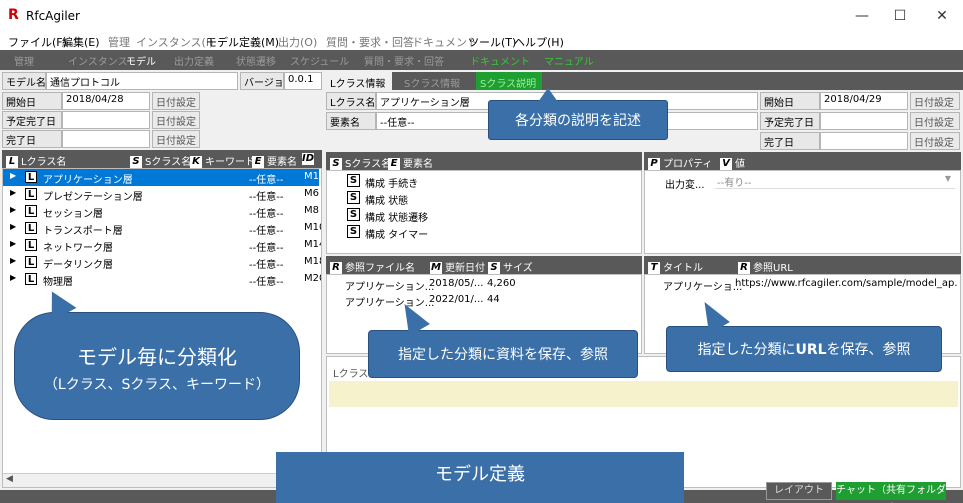 Image resolution: width=963 pixels, height=503 pixels. What do you see at coordinates (864, 121) in the screenshot?
I see `r-planned-date-input` at bounding box center [864, 121].